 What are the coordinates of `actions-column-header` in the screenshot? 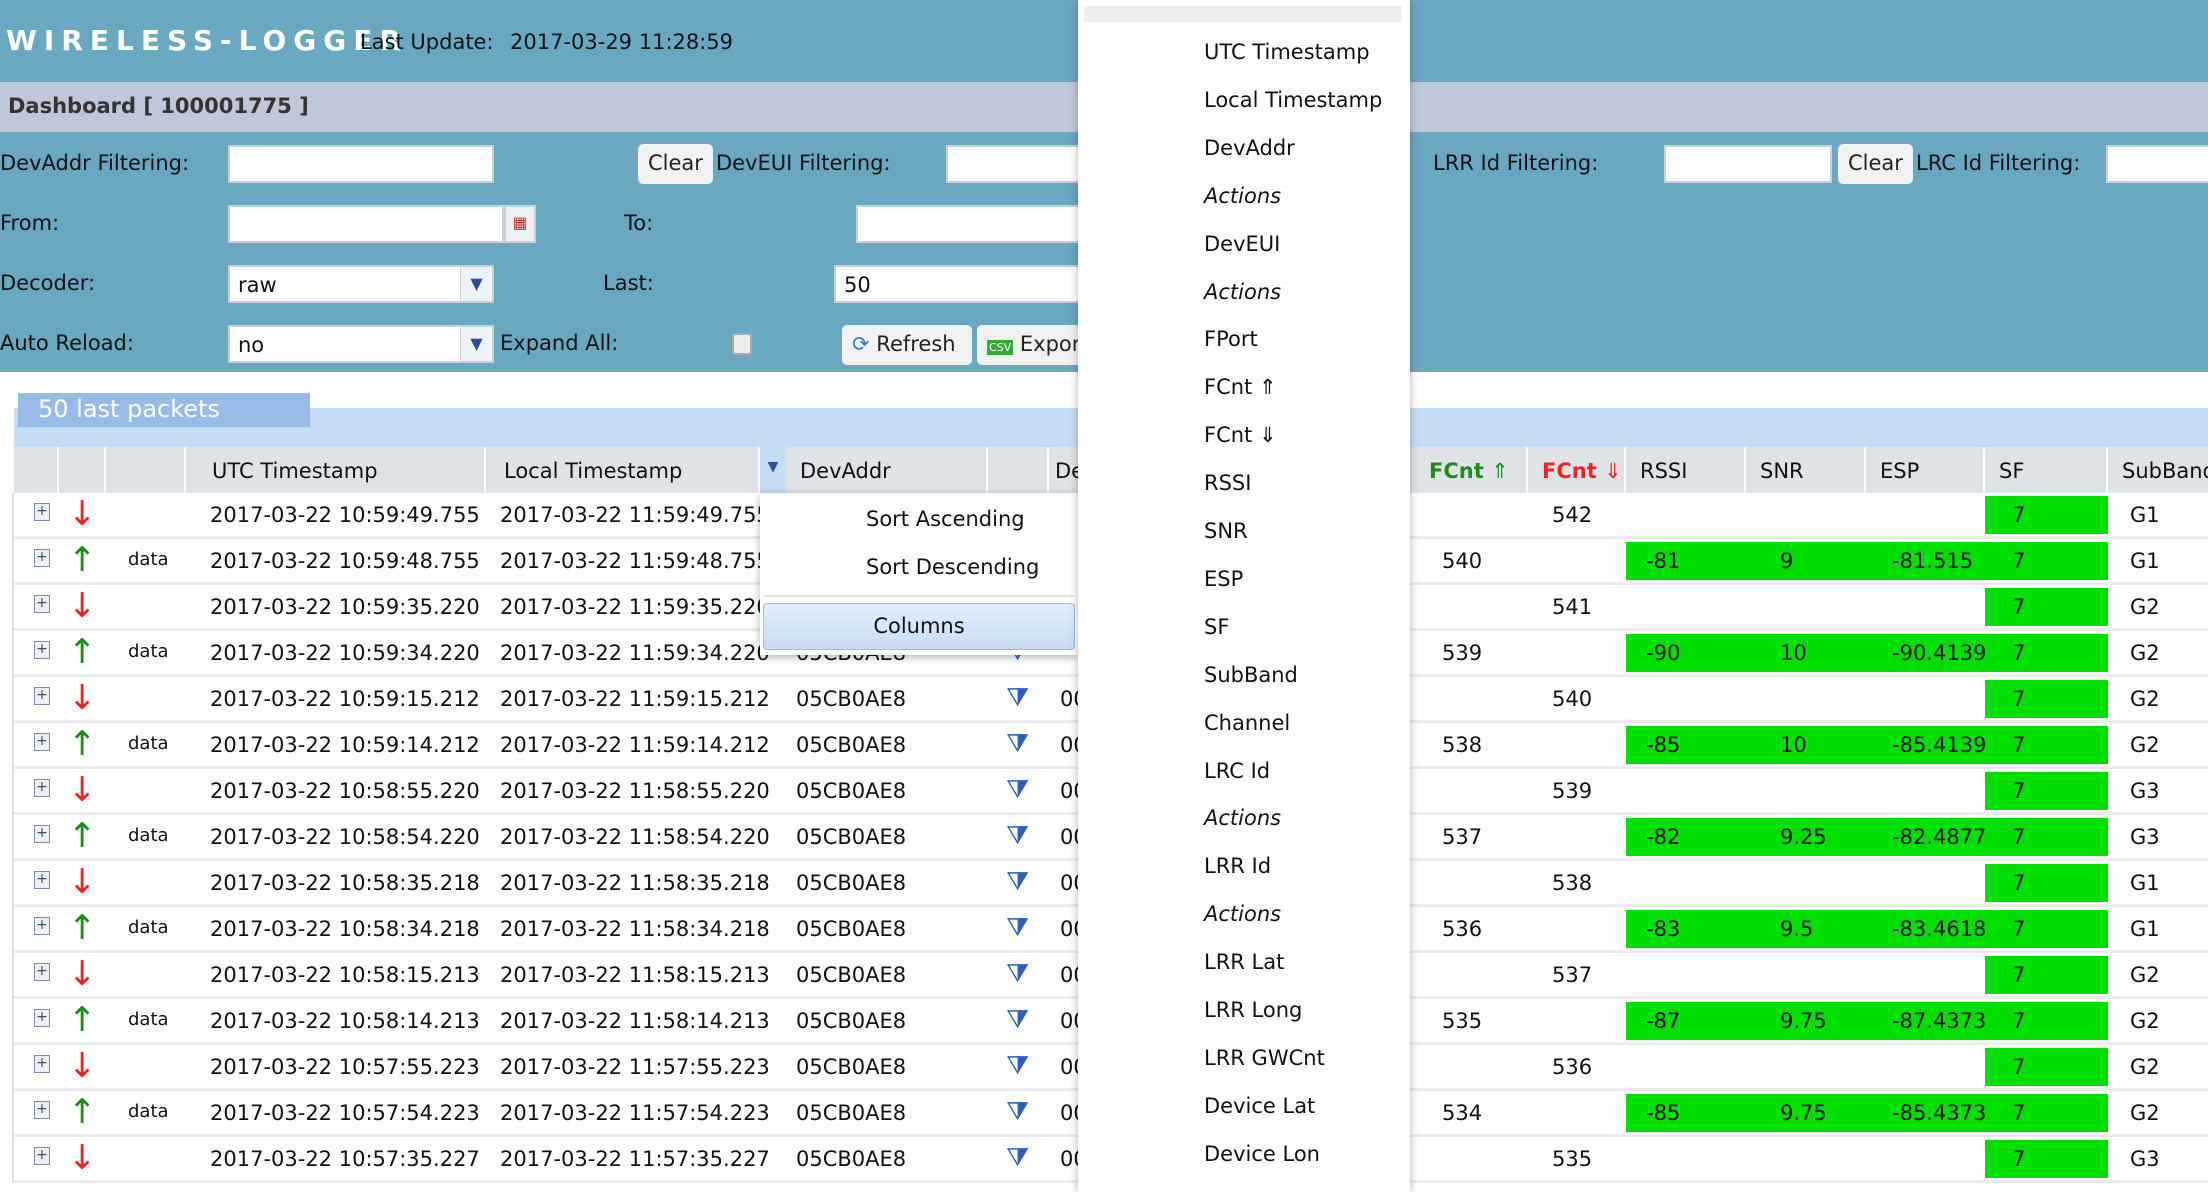 It's located at (1018, 470).